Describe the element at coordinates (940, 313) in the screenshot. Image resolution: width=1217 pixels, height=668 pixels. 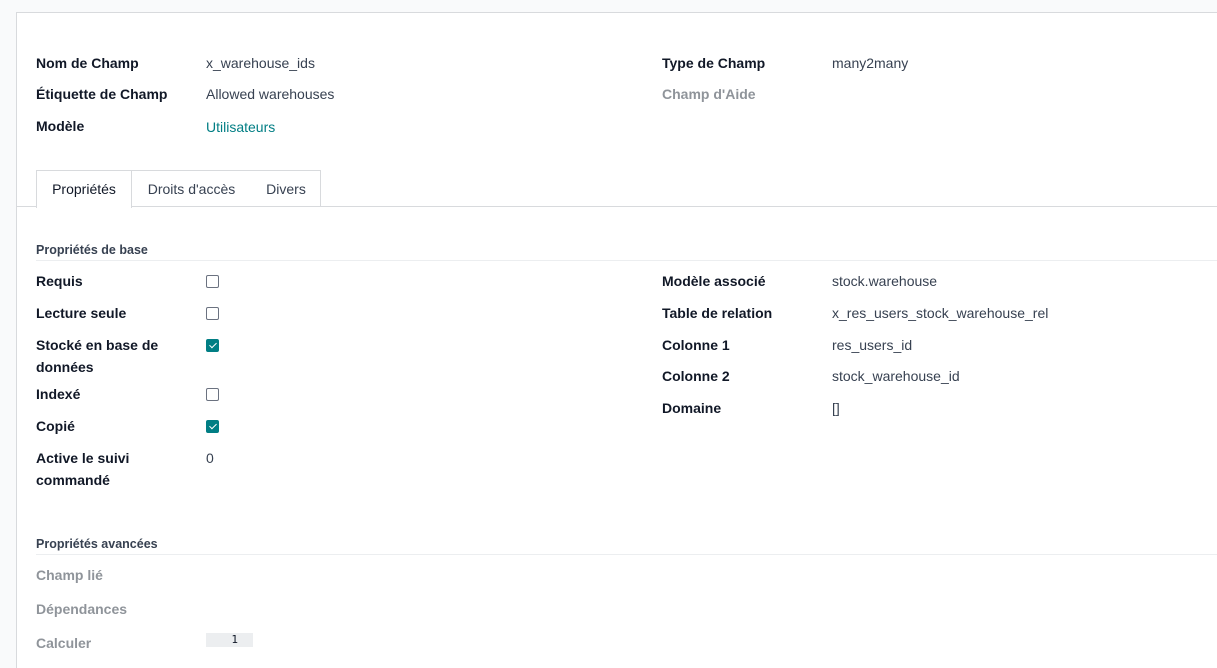
I see `relation-table-value: x_res_users_stock_warehouse_rel` at that location.